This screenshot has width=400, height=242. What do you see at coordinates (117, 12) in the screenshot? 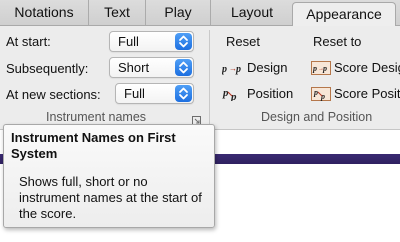
I see `tab-text: Text` at bounding box center [117, 12].